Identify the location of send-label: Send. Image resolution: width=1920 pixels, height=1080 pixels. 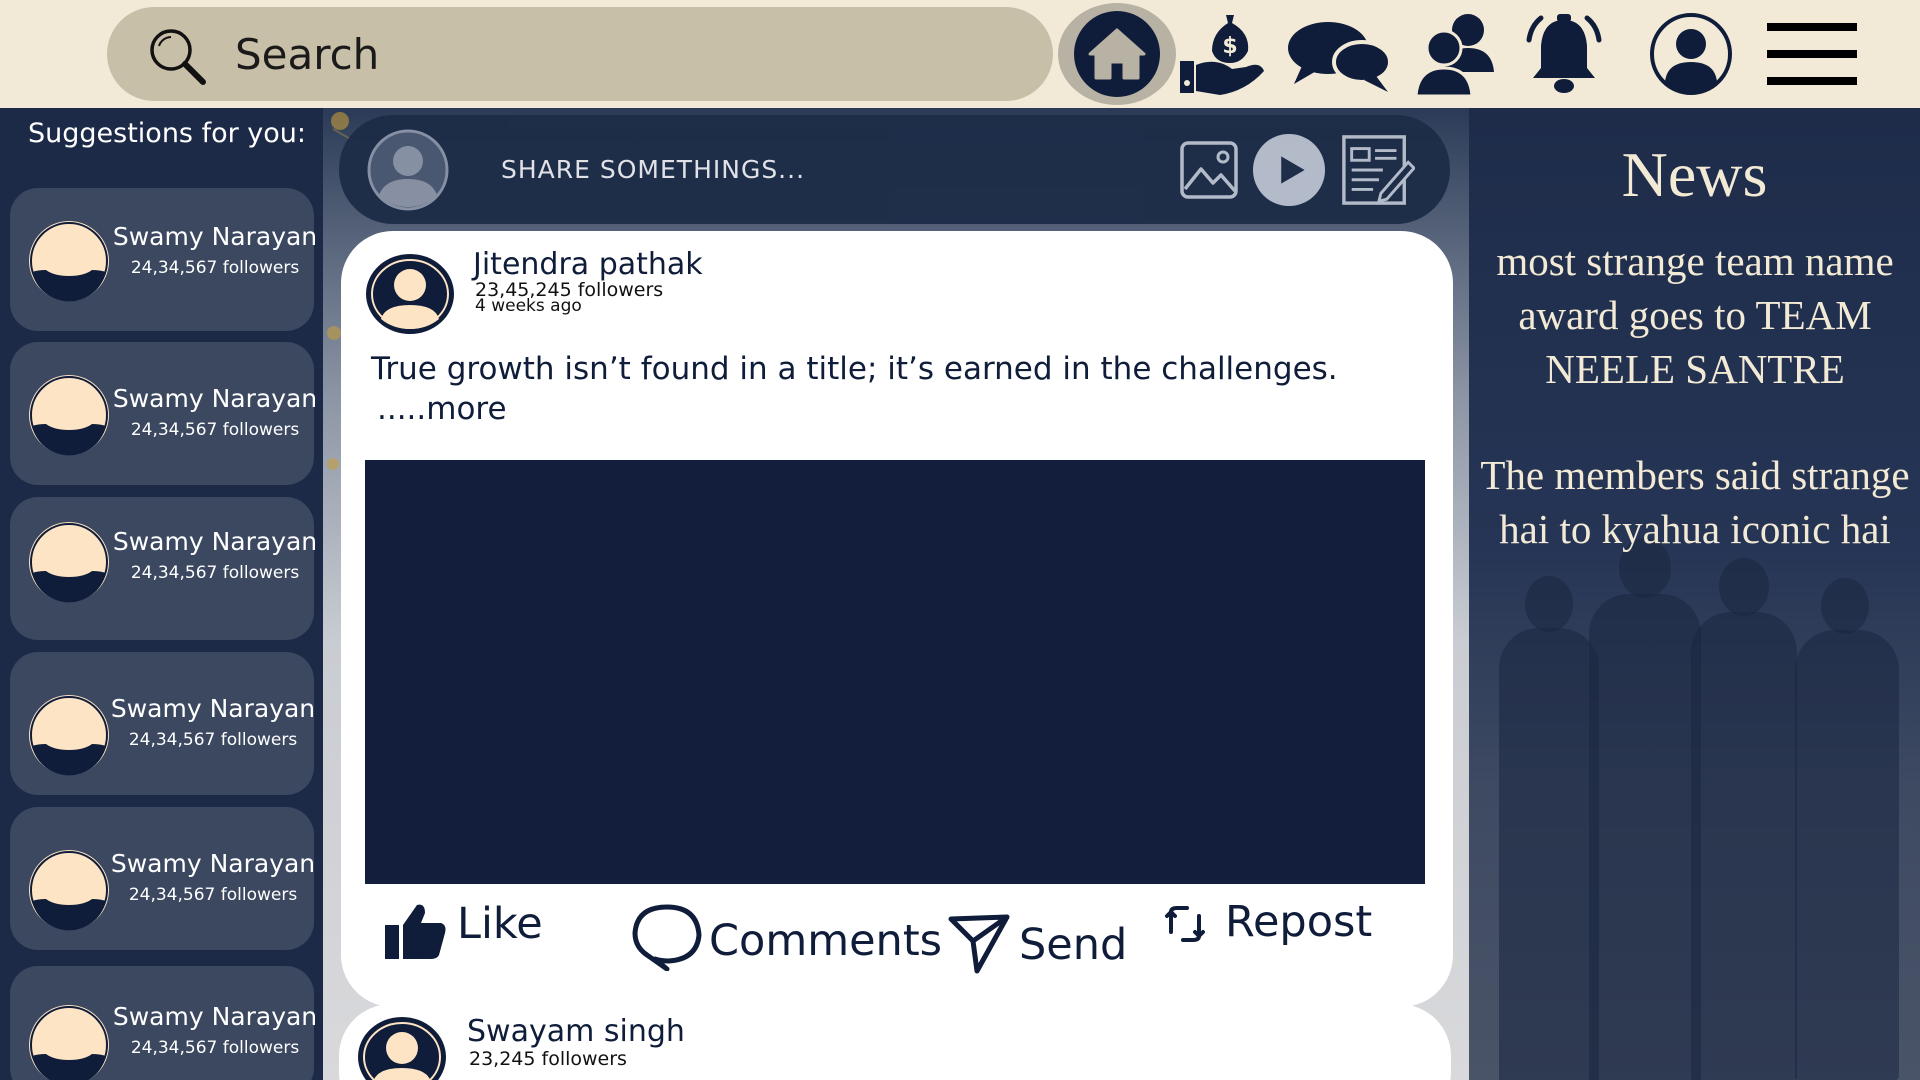
(1073, 945).